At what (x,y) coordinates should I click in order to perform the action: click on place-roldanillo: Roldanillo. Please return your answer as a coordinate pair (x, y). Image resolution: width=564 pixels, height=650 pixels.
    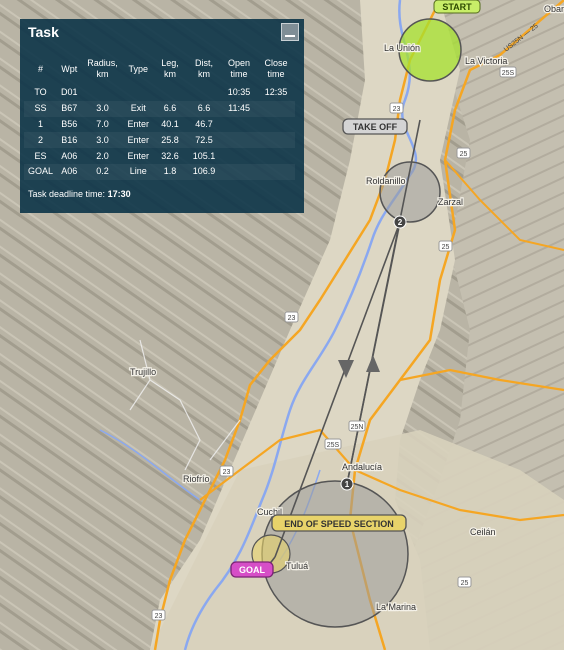
    Looking at the image, I should click on (386, 181).